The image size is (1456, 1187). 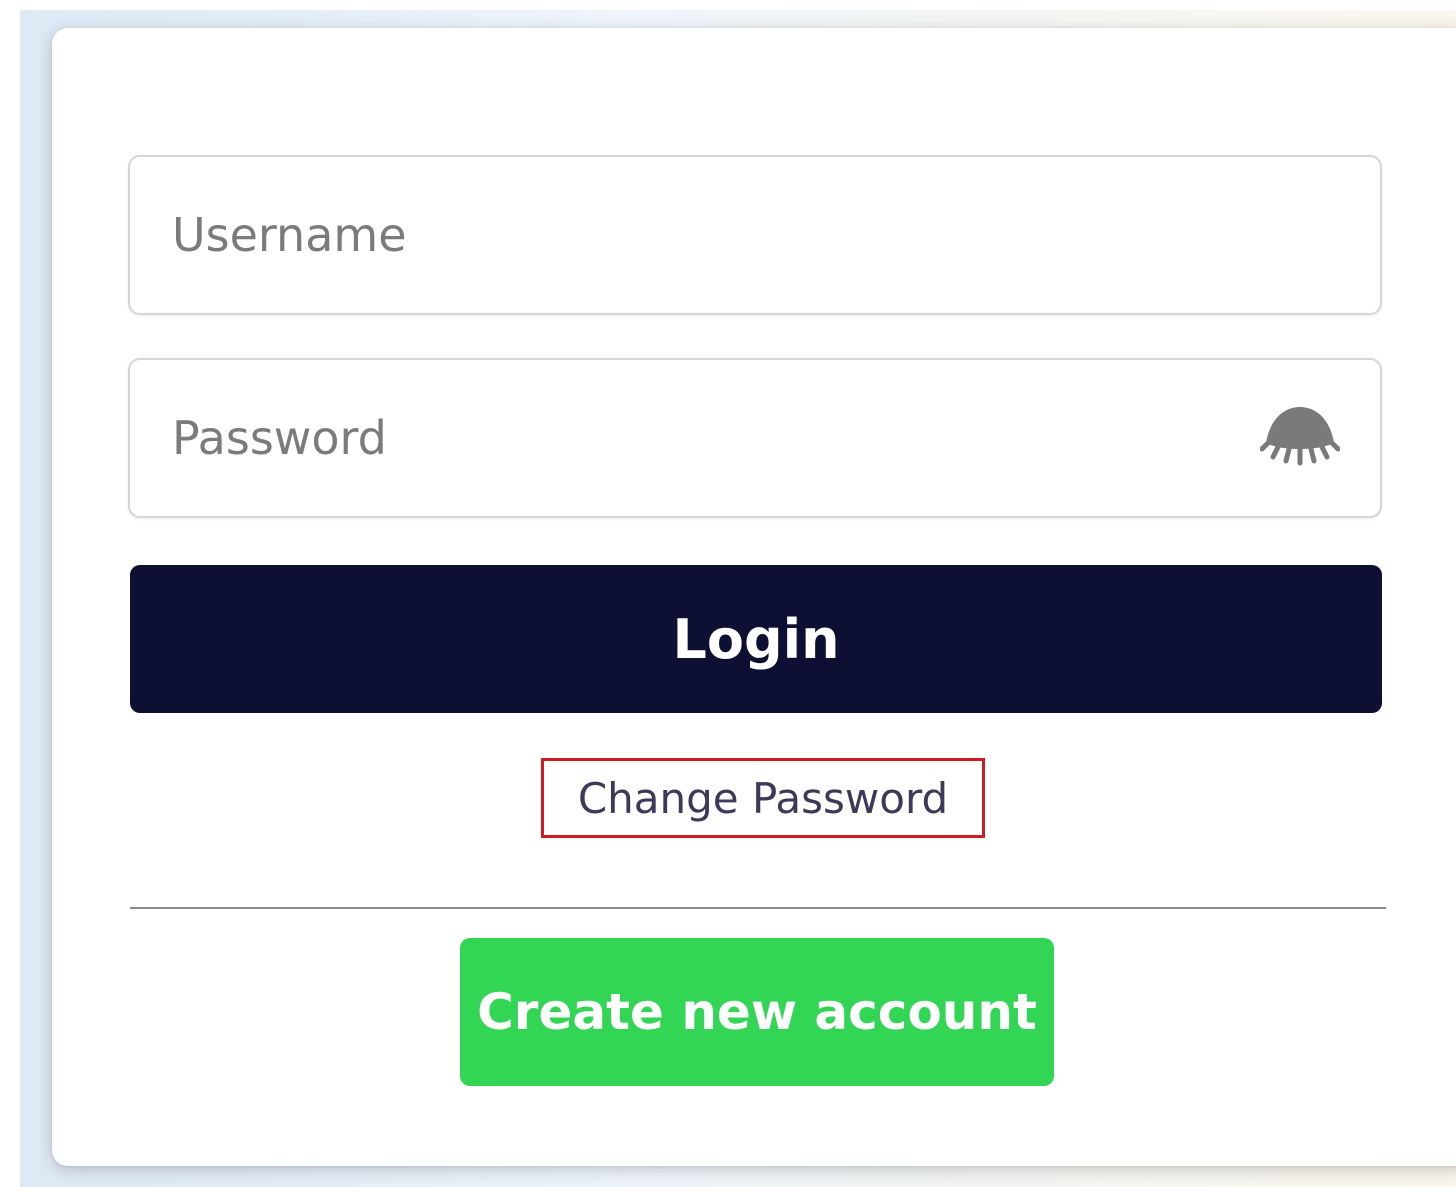 What do you see at coordinates (763, 798) in the screenshot?
I see `change-password-link: Change Password` at bounding box center [763, 798].